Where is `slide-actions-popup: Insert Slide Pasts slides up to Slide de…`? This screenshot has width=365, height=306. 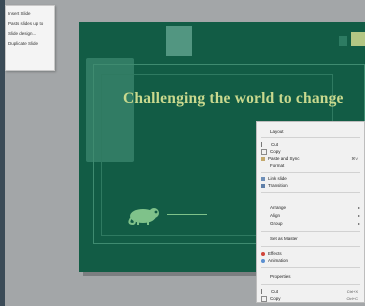
slide-actions-popup: Insert Slide Pasts slides up to Slide de… is located at coordinates (30, 38).